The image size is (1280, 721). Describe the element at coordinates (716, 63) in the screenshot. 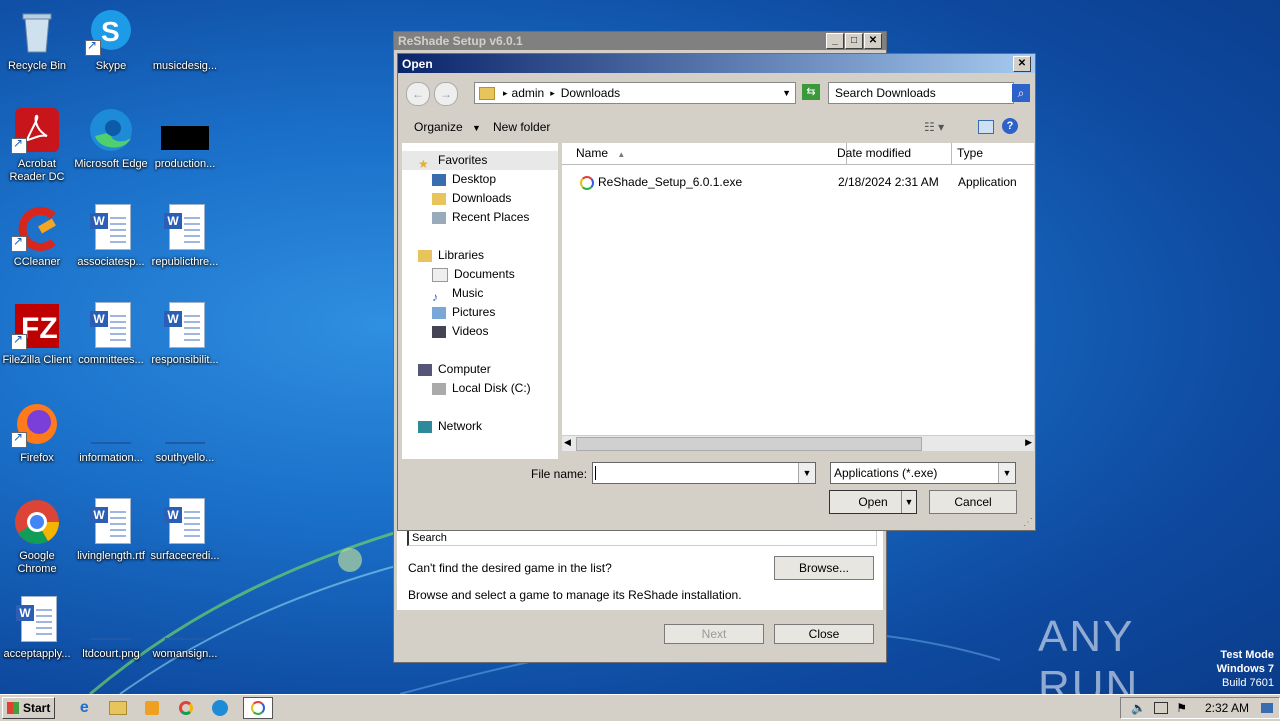

I see `open-titlebar: Open ✕` at that location.